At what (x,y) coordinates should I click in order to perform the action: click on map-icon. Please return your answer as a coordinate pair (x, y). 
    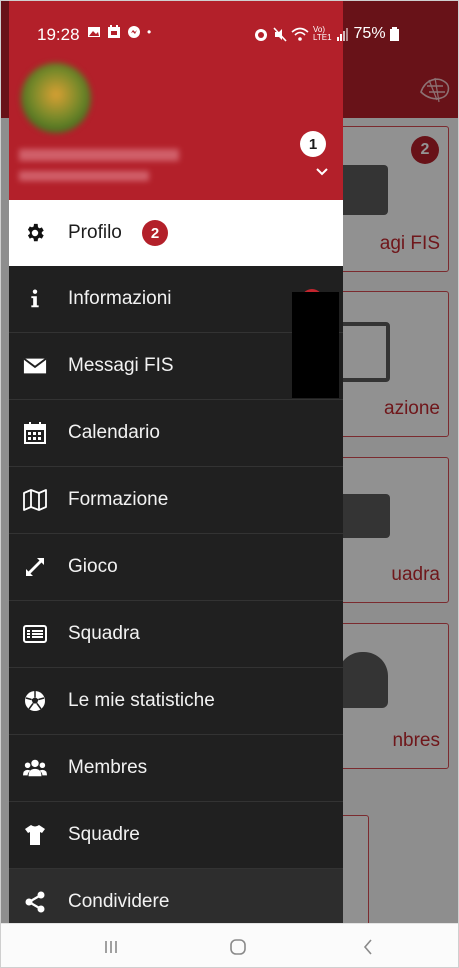
    Looking at the image, I should click on (35, 500).